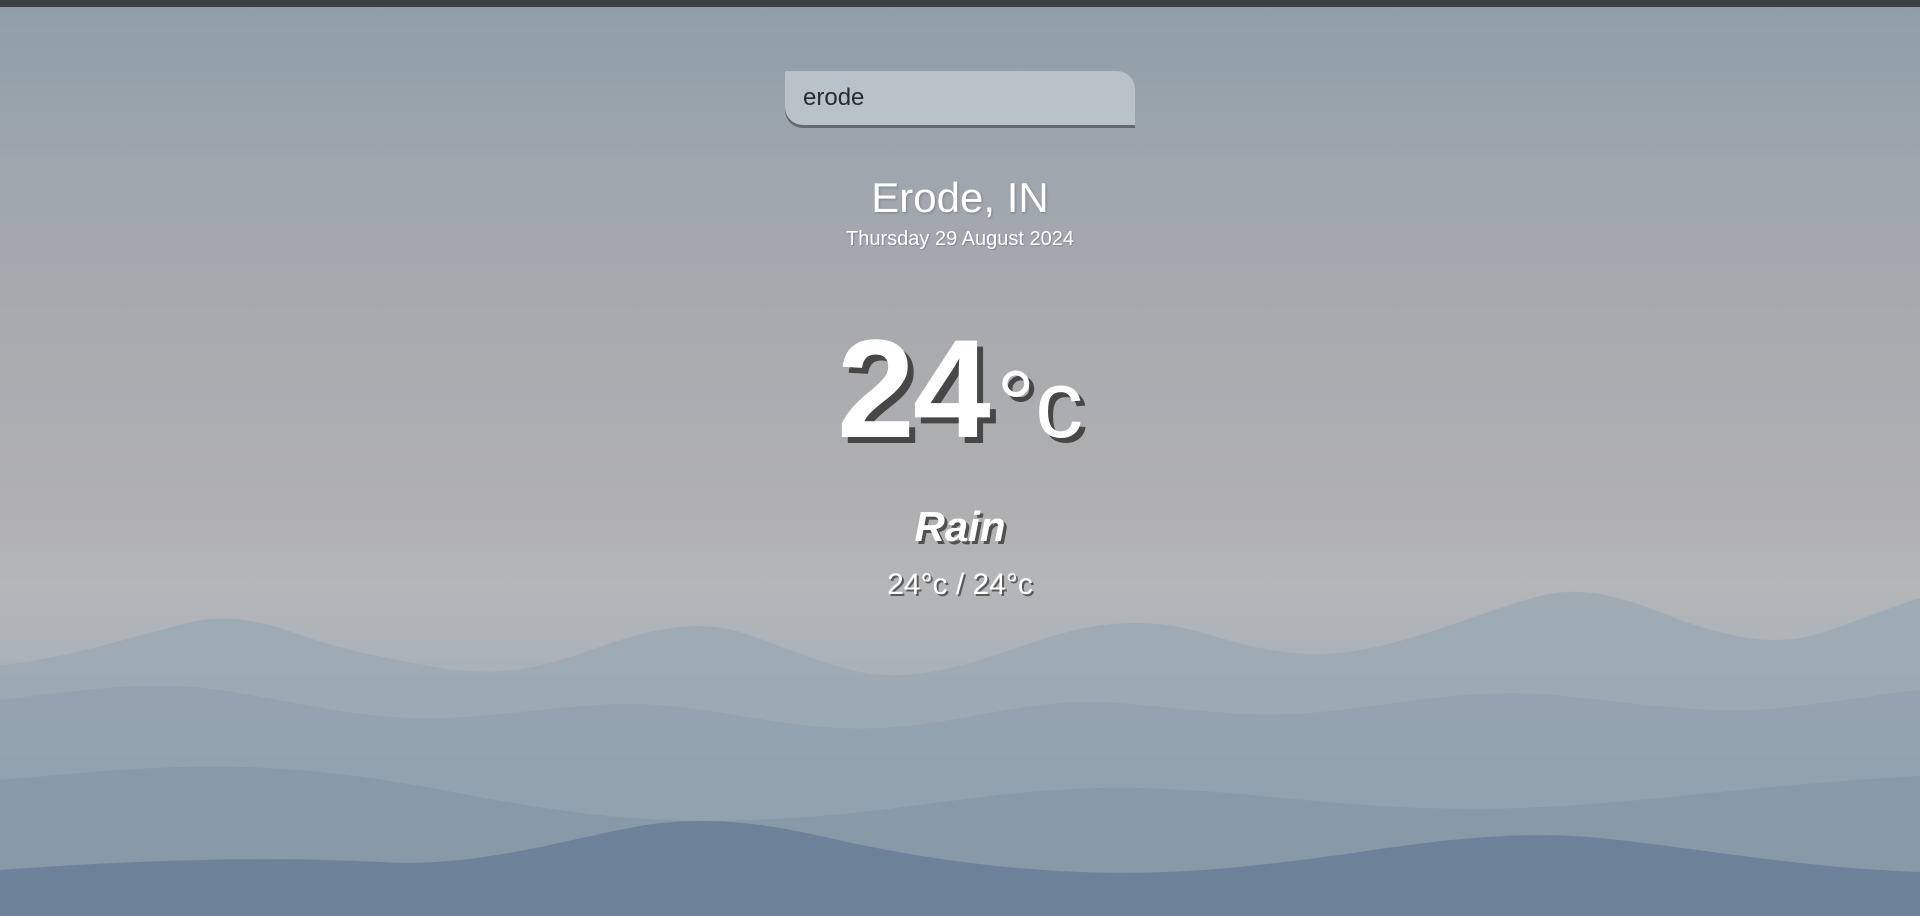 This screenshot has height=916, width=1920. Describe the element at coordinates (960, 584) in the screenshot. I see `hi-low-temperature: 24°c / 24°c` at that location.